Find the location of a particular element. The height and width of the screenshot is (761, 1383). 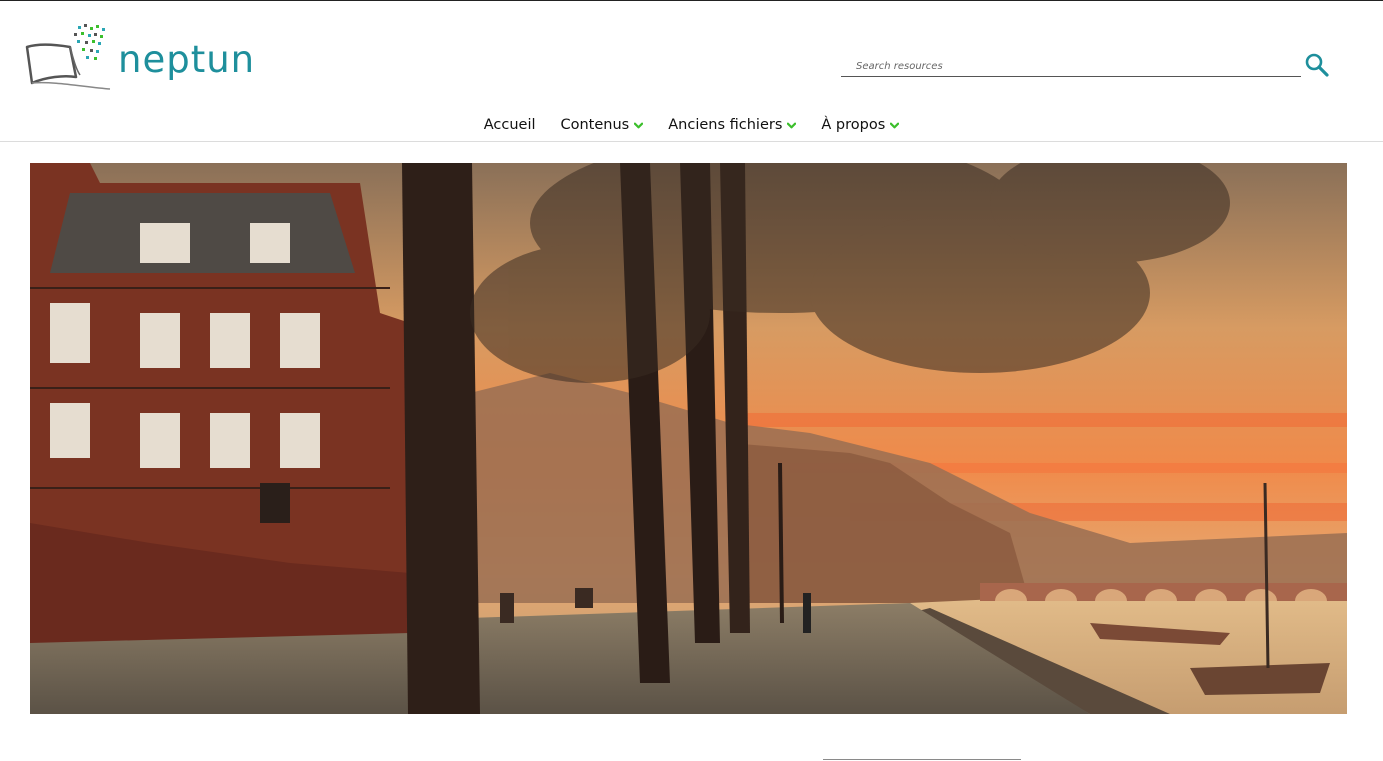

nav-item-label: Accueil is located at coordinates (509, 125).